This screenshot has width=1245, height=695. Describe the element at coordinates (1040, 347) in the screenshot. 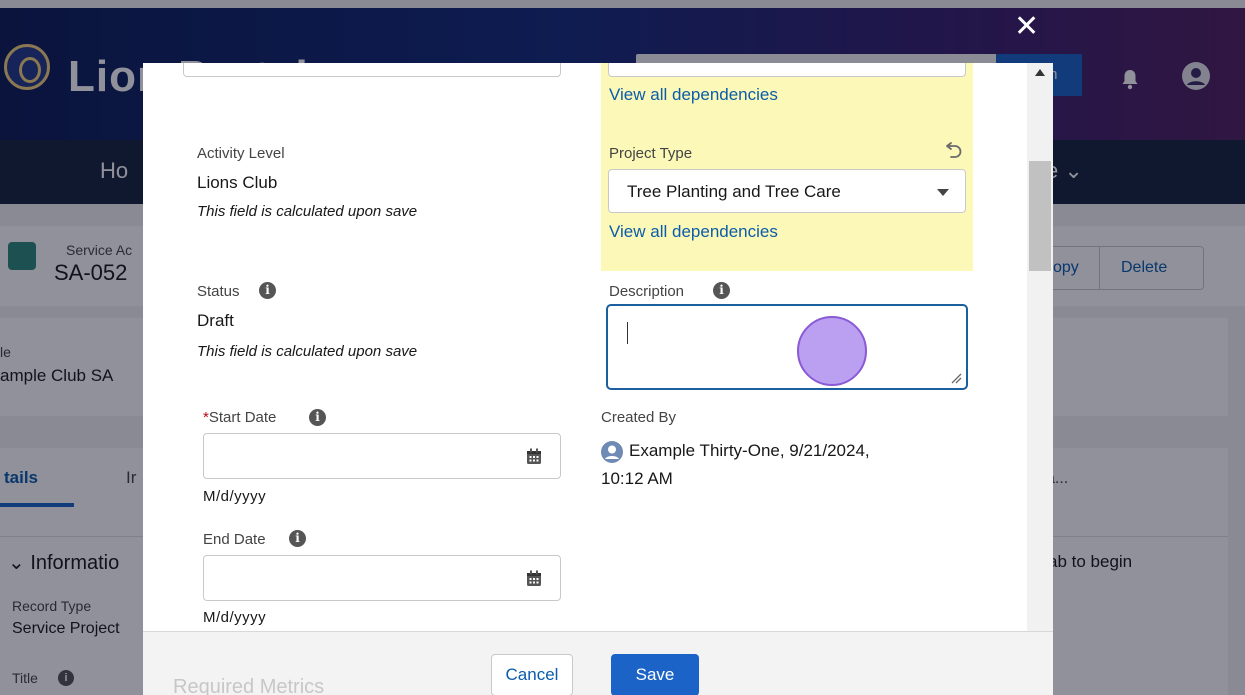

I see `modal-scrollbar` at that location.